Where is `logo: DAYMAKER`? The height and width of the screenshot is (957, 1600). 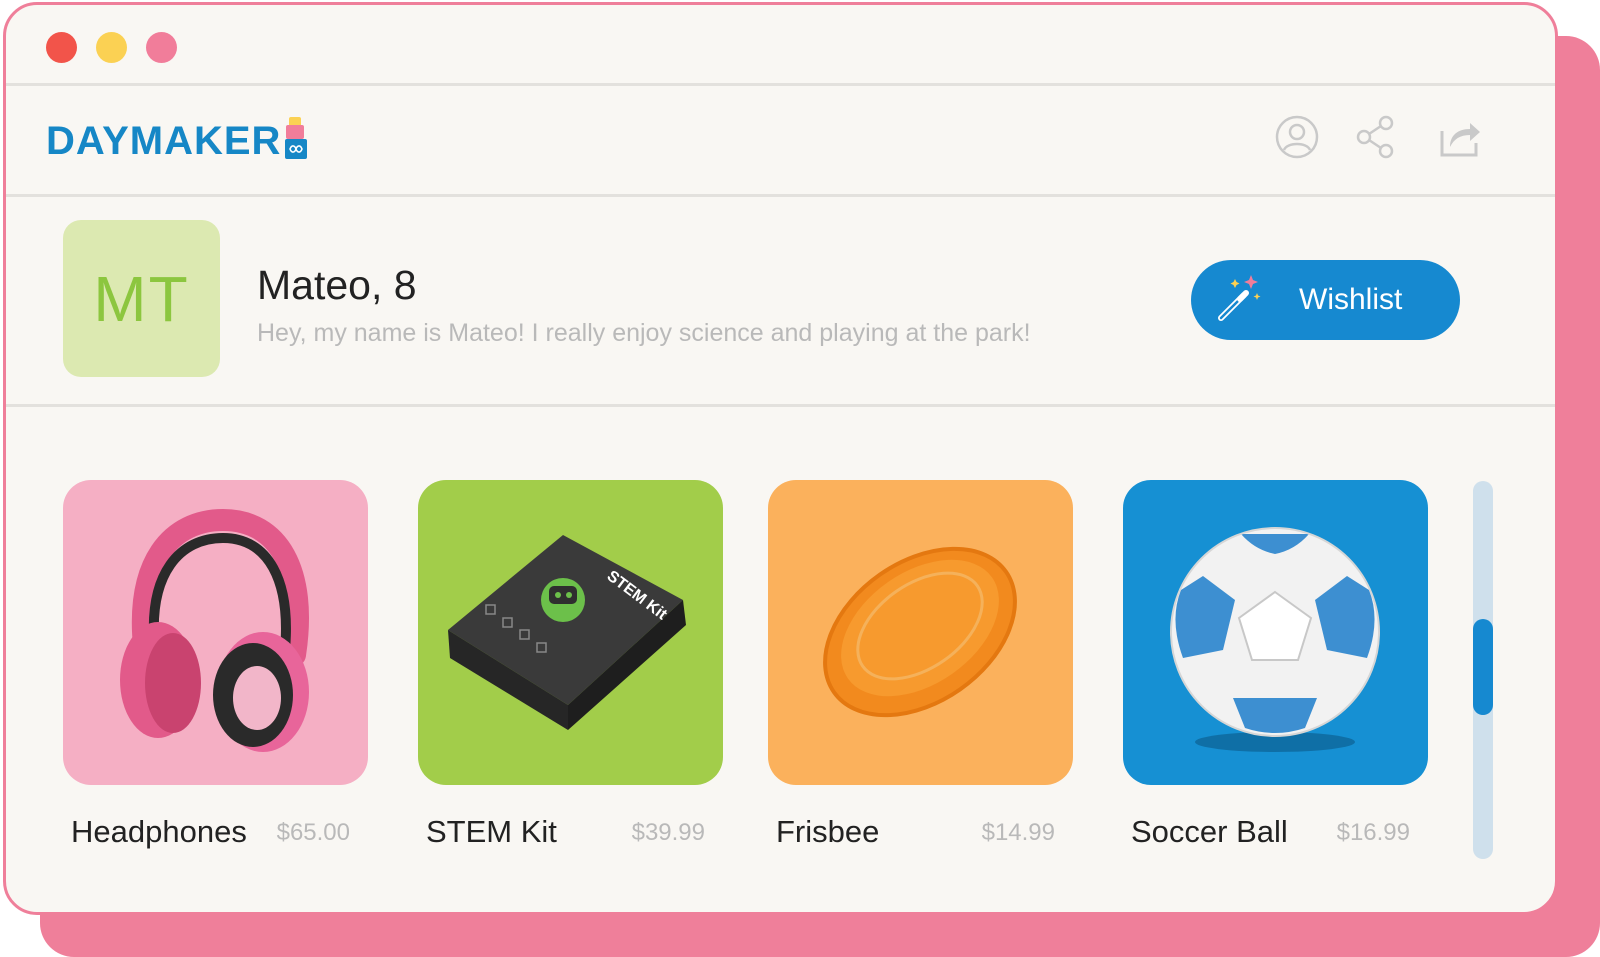 logo: DAYMAKER is located at coordinates (177, 138).